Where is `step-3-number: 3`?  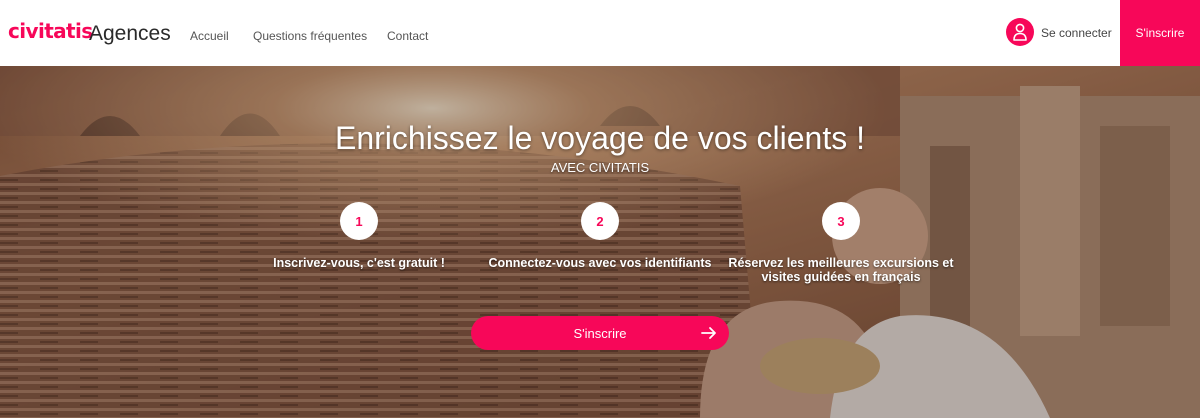 step-3-number: 3 is located at coordinates (841, 221).